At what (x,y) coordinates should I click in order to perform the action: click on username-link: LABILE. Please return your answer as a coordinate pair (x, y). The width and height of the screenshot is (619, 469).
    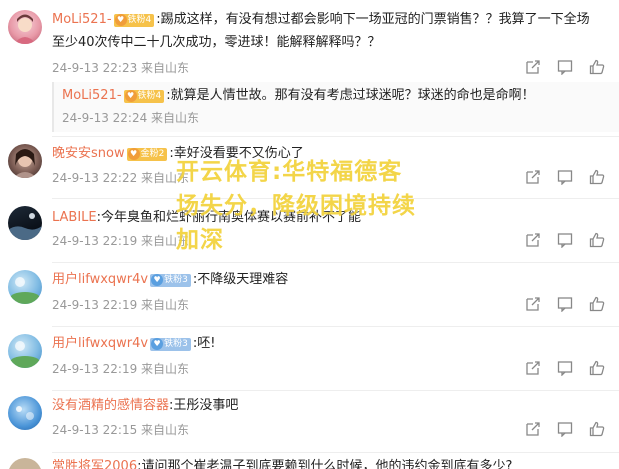
    Looking at the image, I should click on (74, 217).